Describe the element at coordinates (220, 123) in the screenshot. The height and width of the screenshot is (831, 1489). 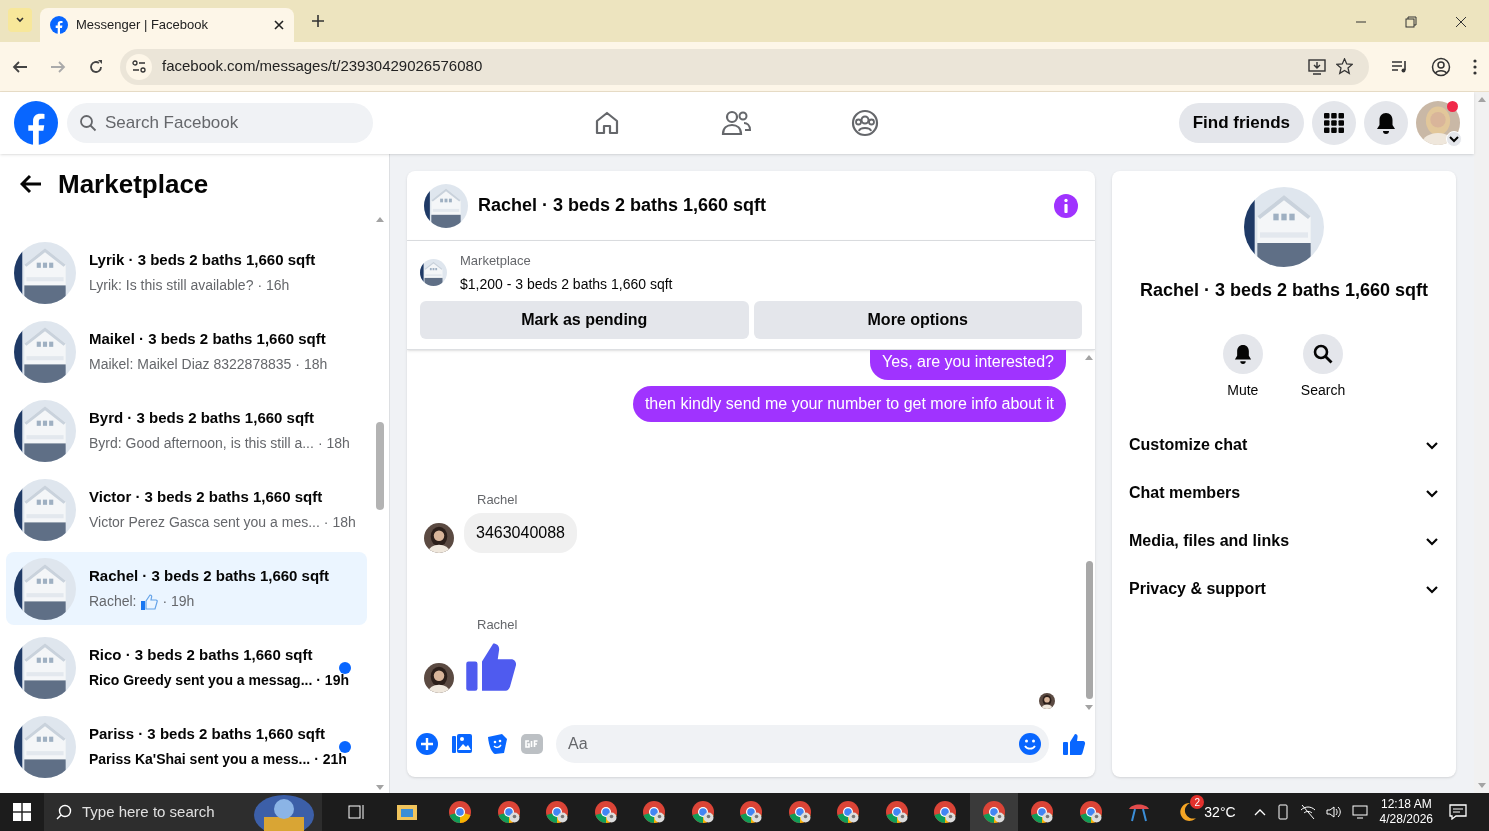
I see `search-field: Search Facebook` at that location.